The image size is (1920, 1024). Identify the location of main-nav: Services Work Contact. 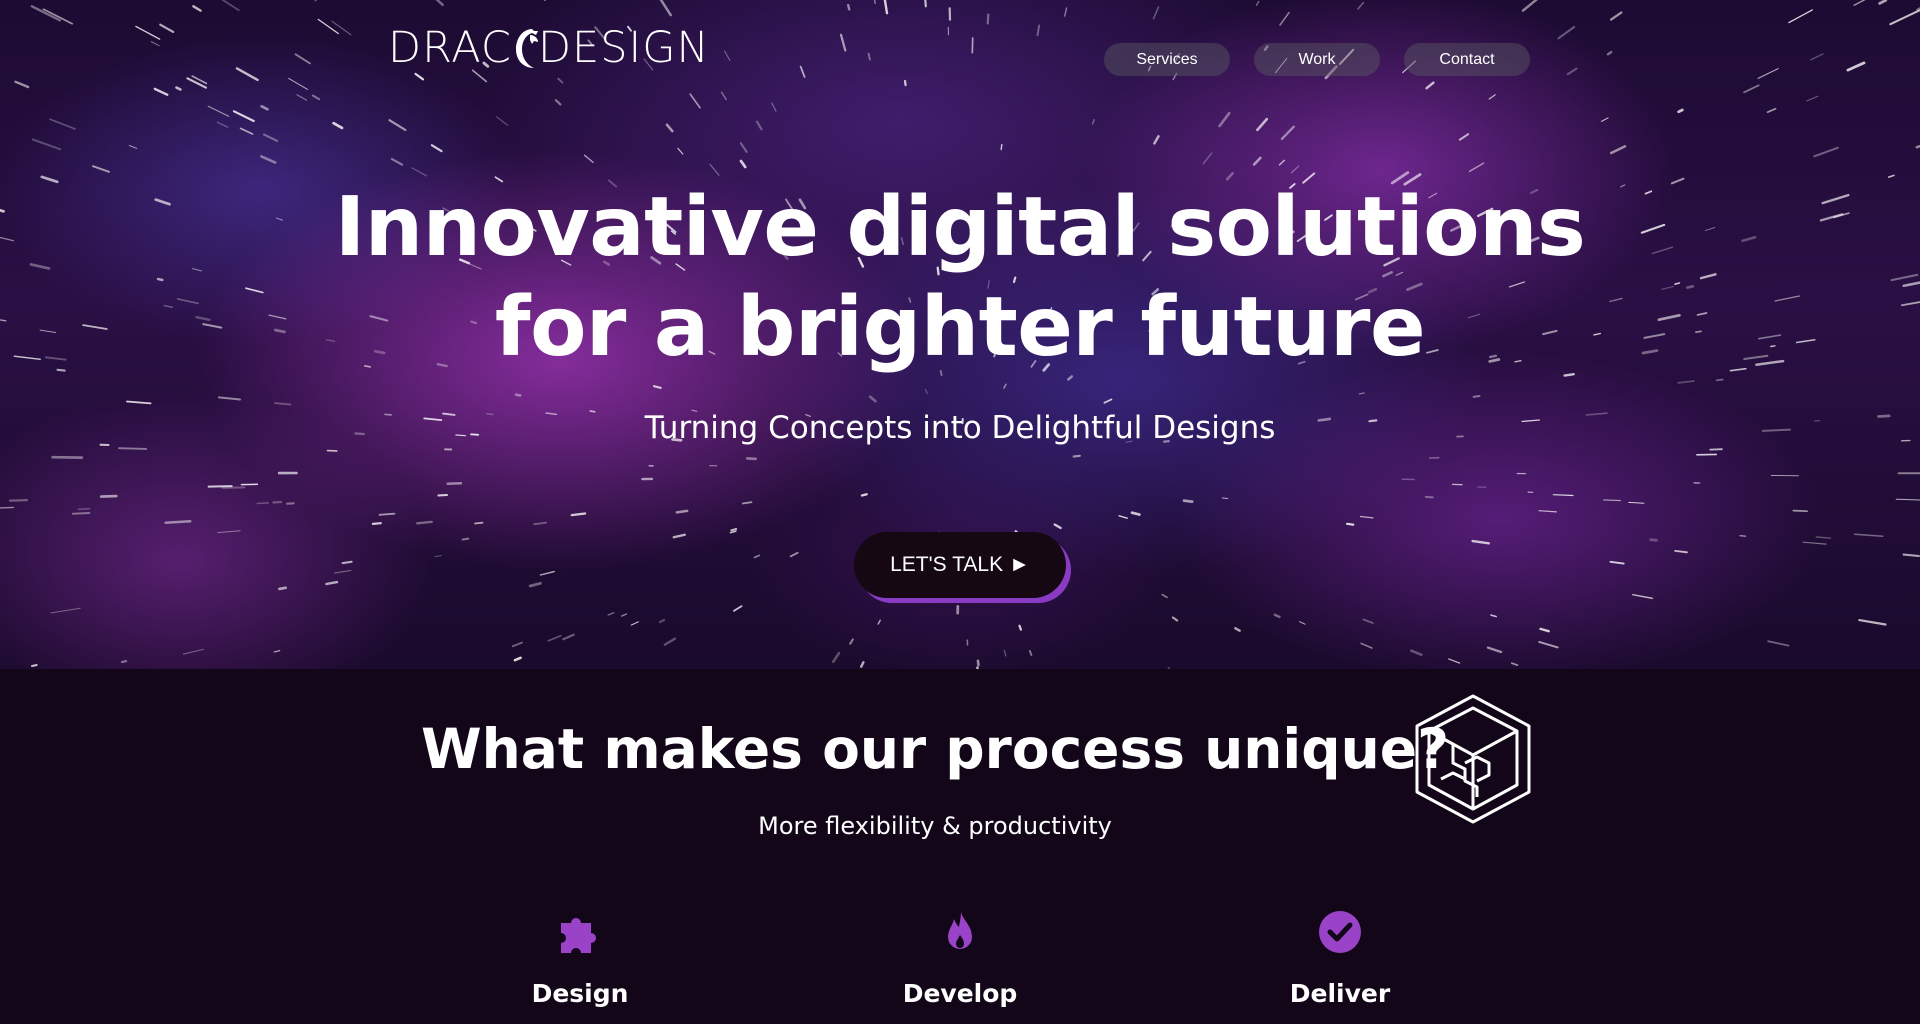
(1317, 59).